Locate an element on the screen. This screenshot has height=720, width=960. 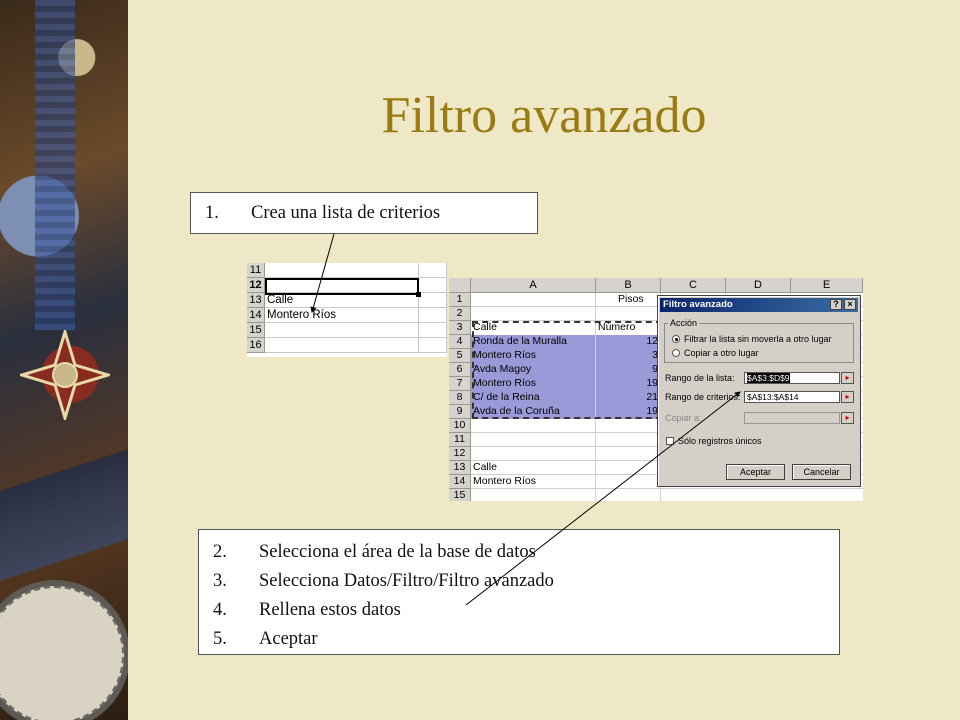
close-button: × is located at coordinates (850, 304).